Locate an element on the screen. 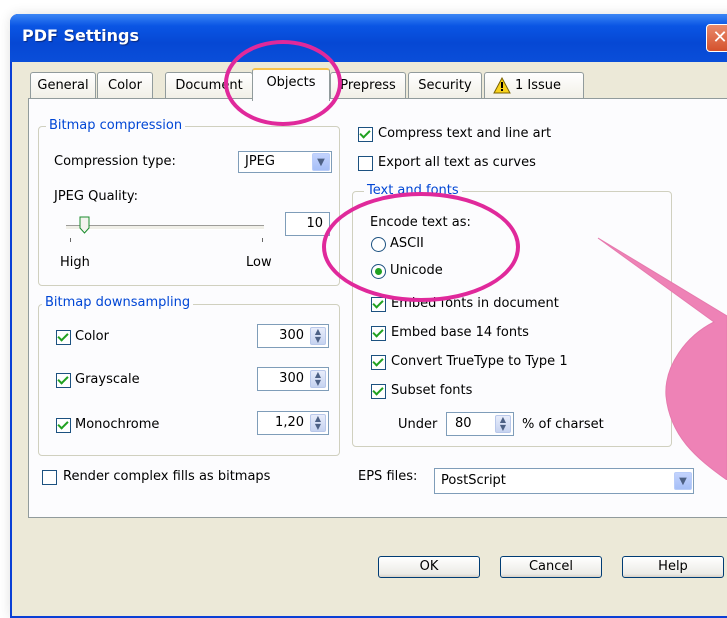 This screenshot has width=727, height=618. color-dpi-spinner: 300 ▲ ▼ is located at coordinates (293, 336).